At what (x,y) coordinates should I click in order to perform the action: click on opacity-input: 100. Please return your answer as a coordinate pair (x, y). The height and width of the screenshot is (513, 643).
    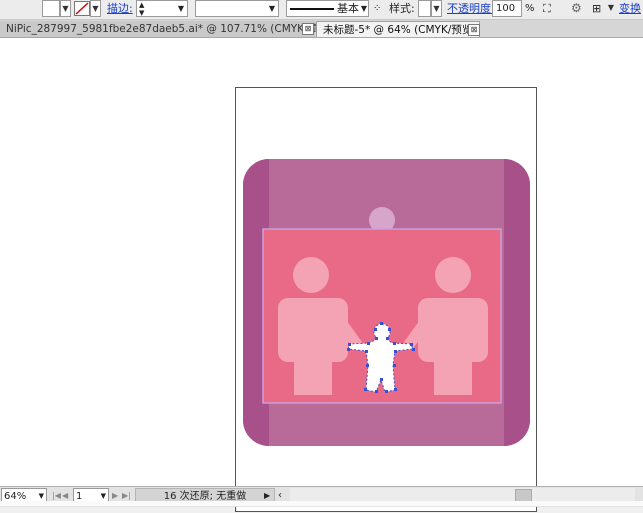
    Looking at the image, I should click on (507, 8).